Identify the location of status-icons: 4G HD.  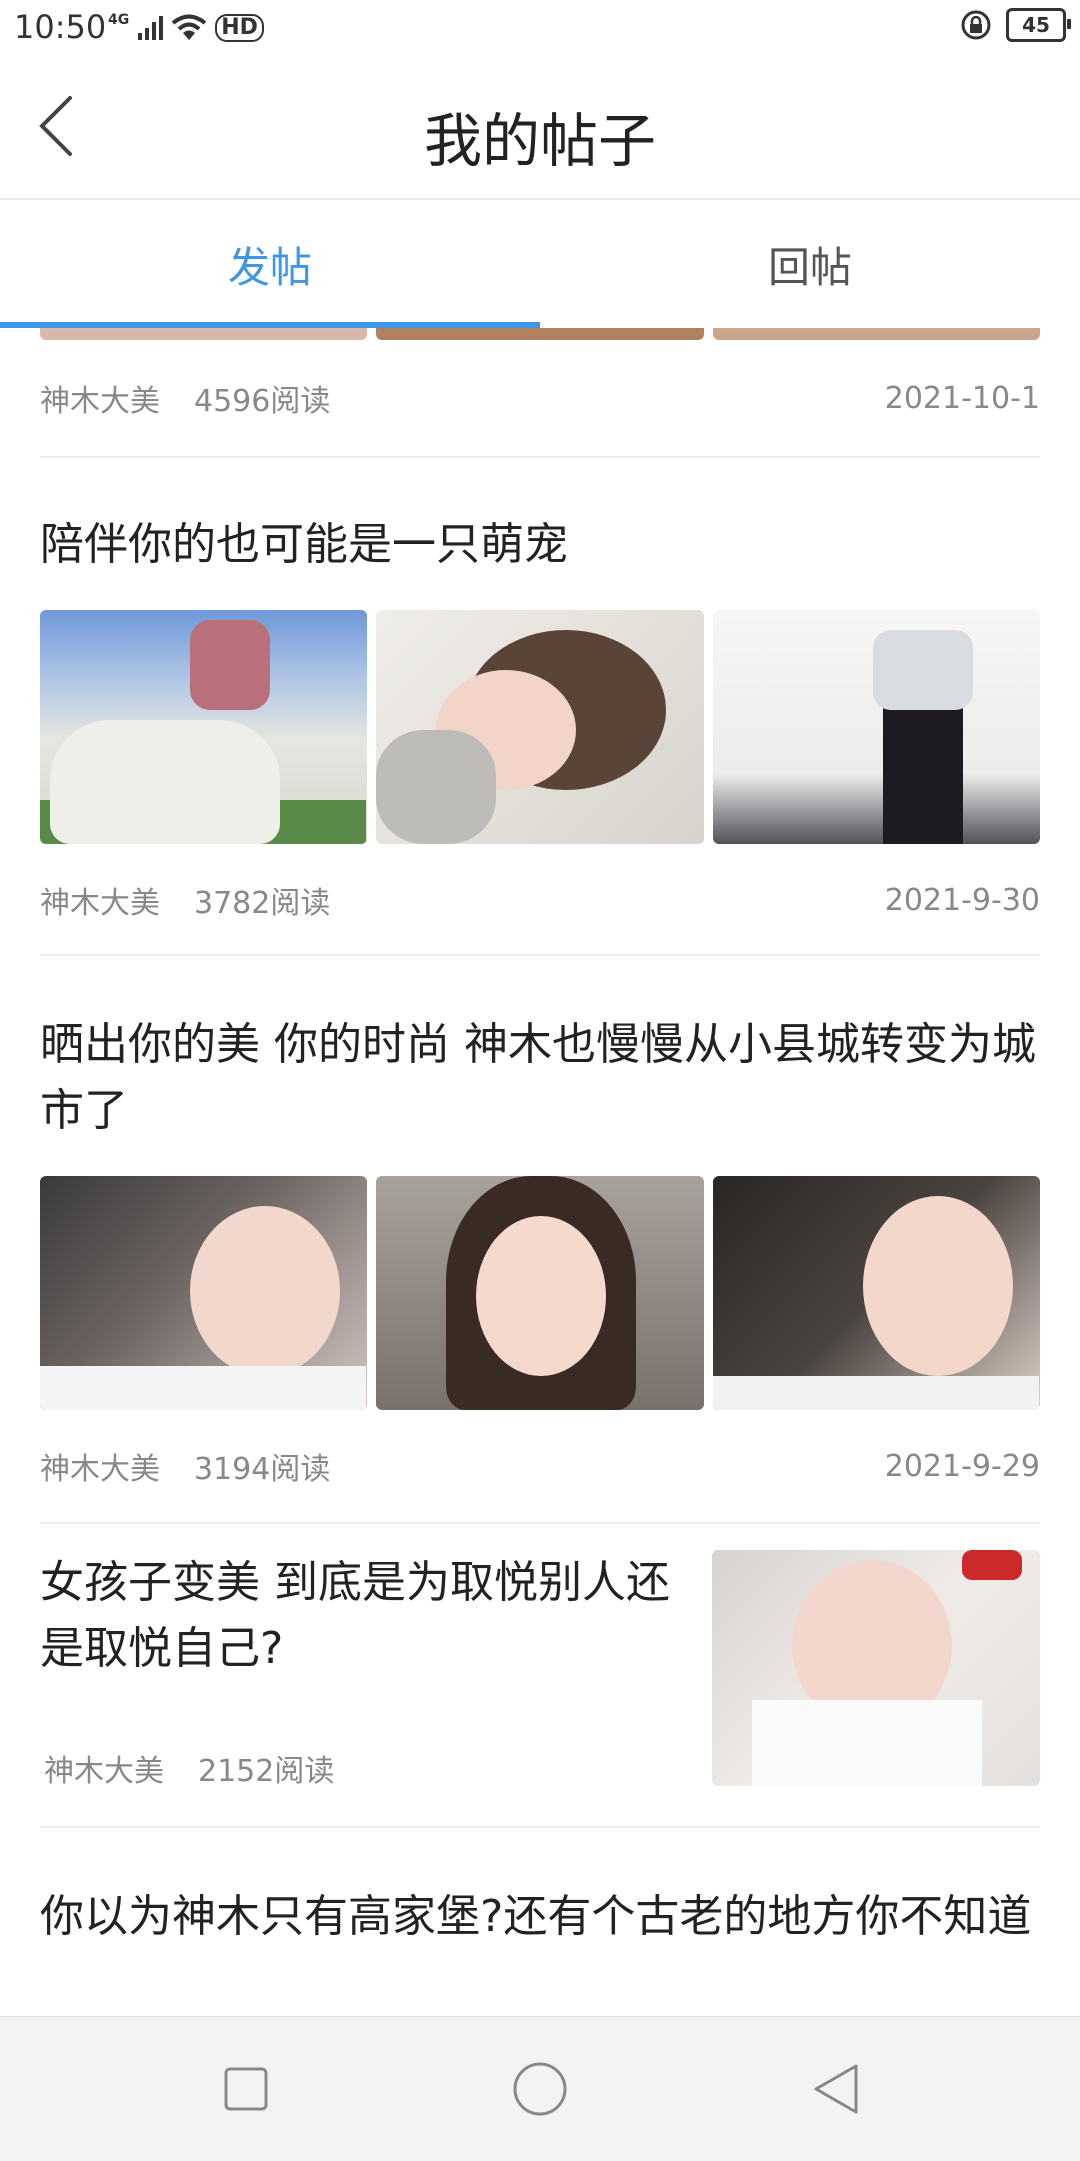
(186, 28).